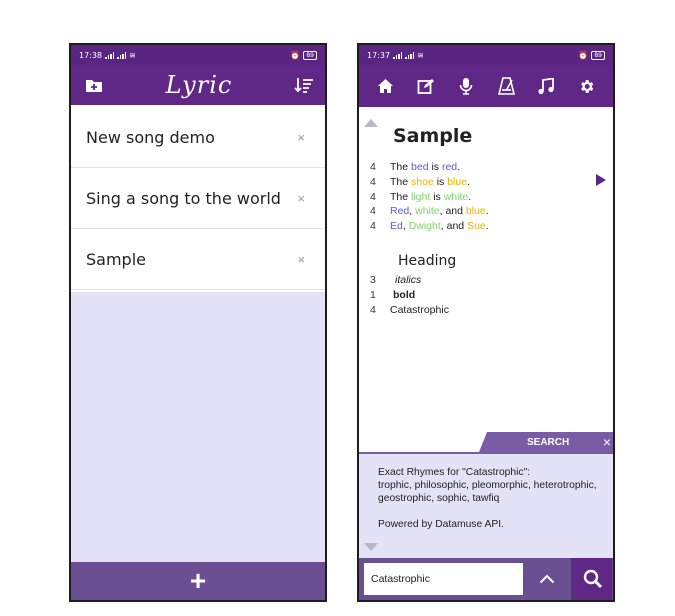  Describe the element at coordinates (506, 86) in the screenshot. I see `metronome-icon` at that location.